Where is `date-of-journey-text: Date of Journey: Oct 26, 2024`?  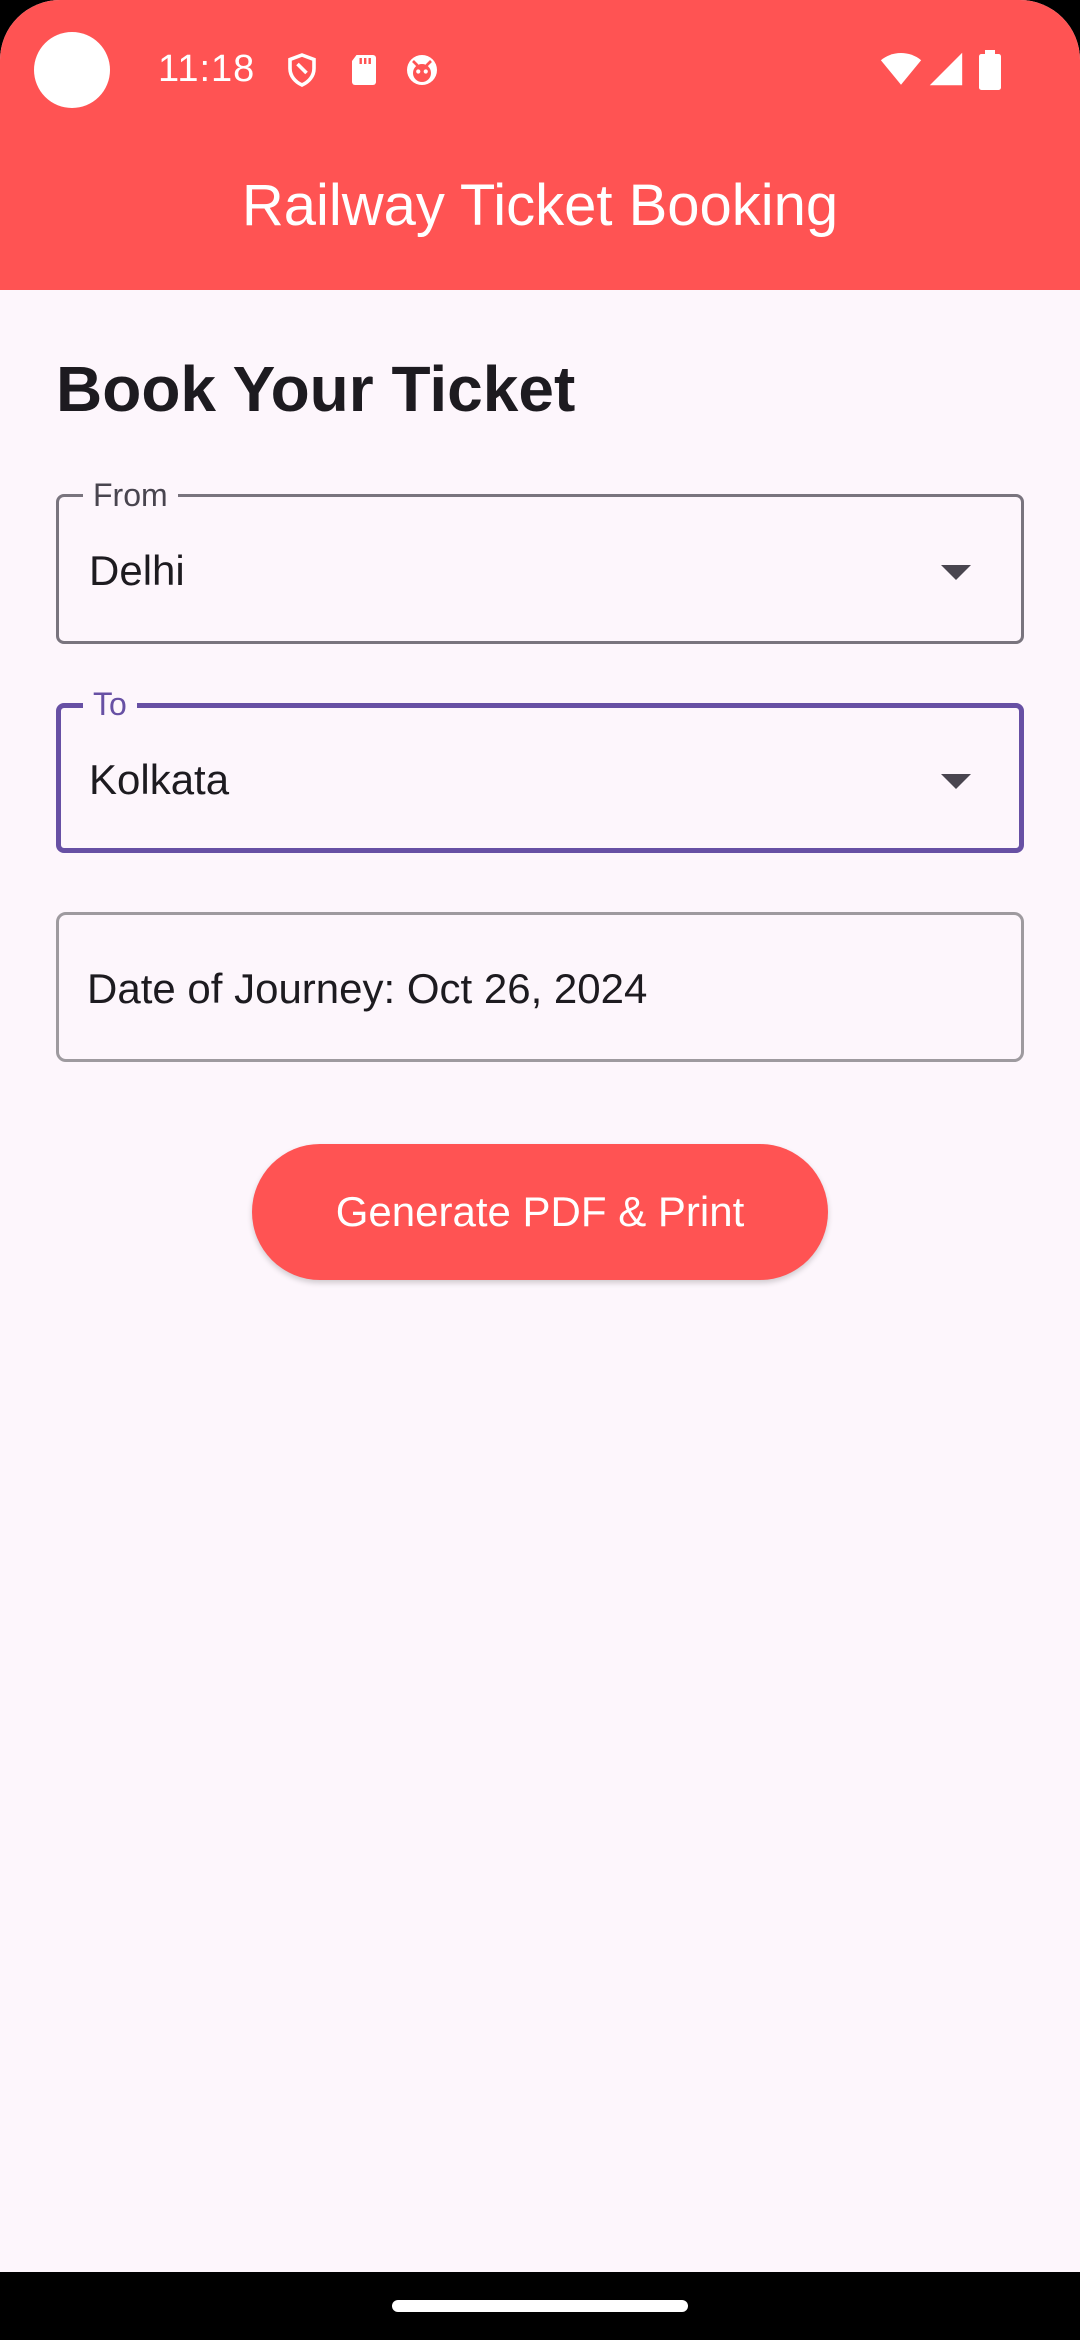 date-of-journey-text: Date of Journey: Oct 26, 2024 is located at coordinates (367, 988).